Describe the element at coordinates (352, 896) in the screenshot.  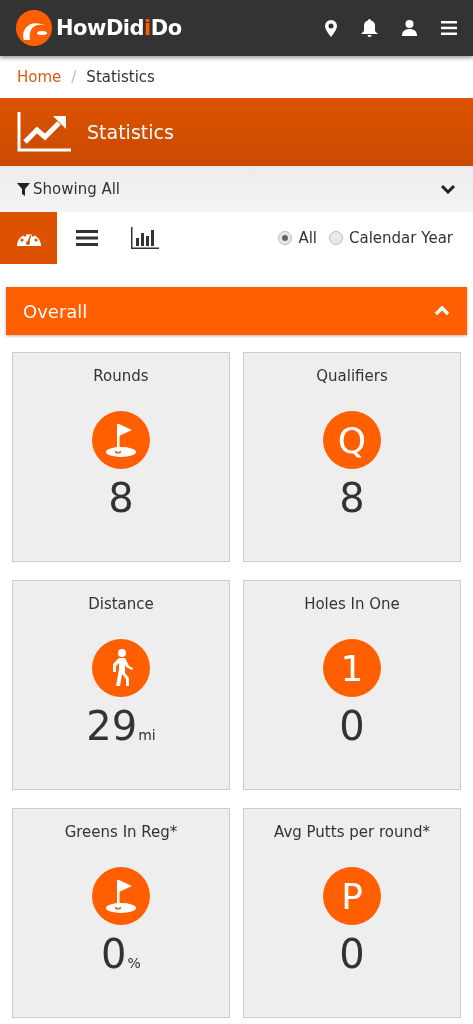
I see `letter-badge: P` at that location.